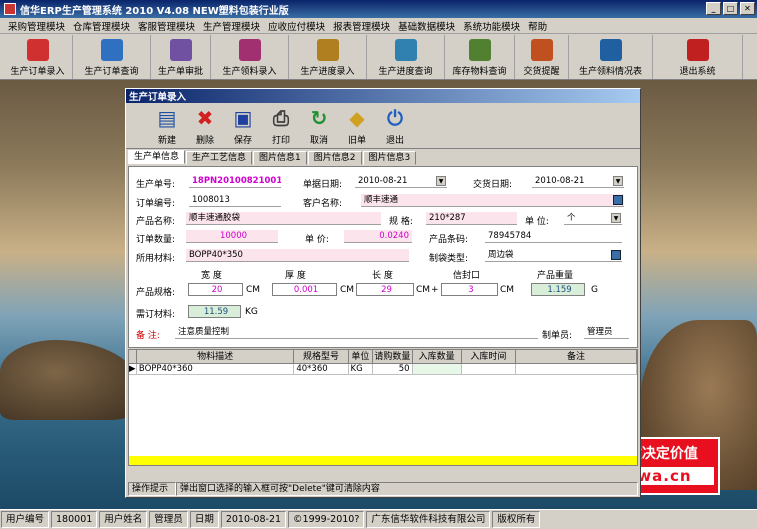 This screenshot has height=529, width=757. I want to click on date-field: 2010-08-21 ▼, so click(401, 181).